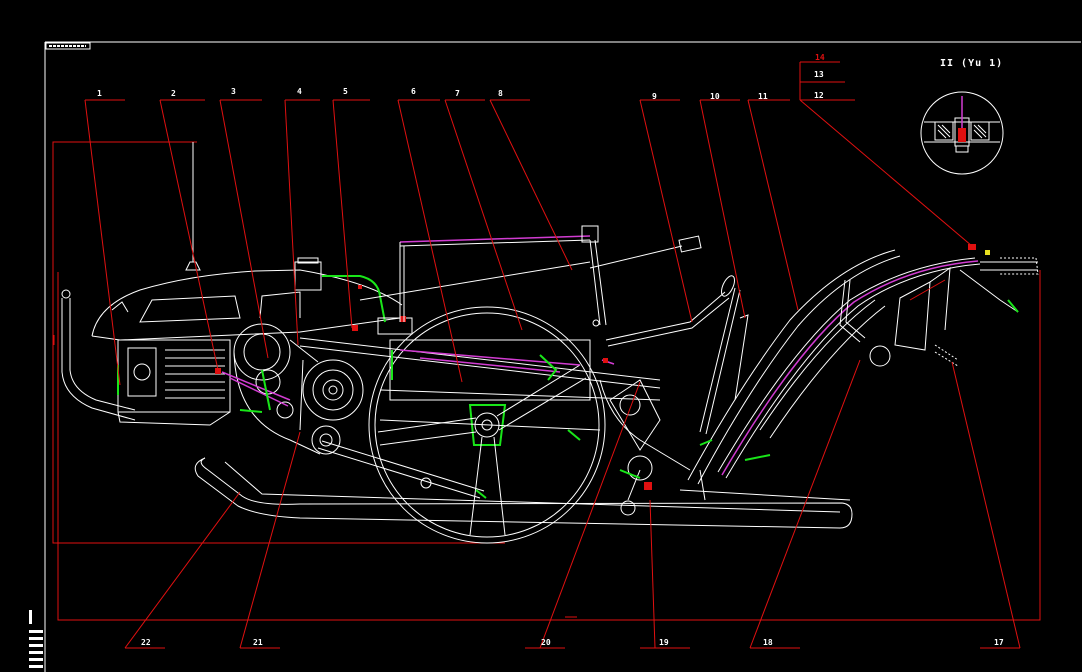 This screenshot has width=1082, height=672. What do you see at coordinates (174, 382) in the screenshot?
I see `engine-block` at bounding box center [174, 382].